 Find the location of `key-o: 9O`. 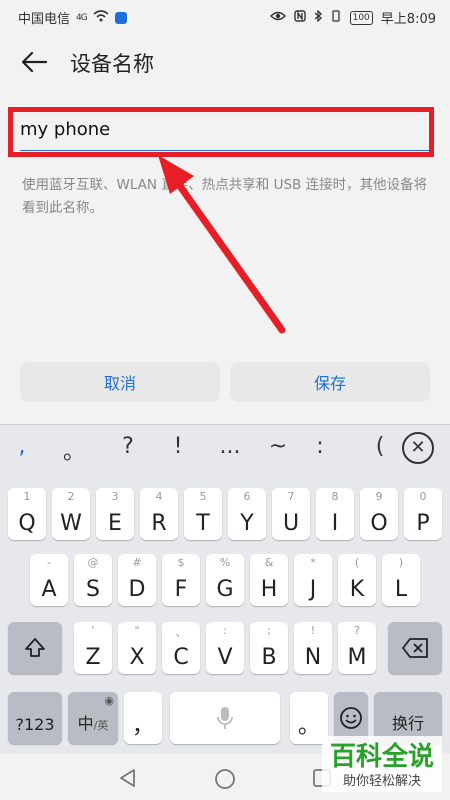

key-o: 9O is located at coordinates (379, 514).